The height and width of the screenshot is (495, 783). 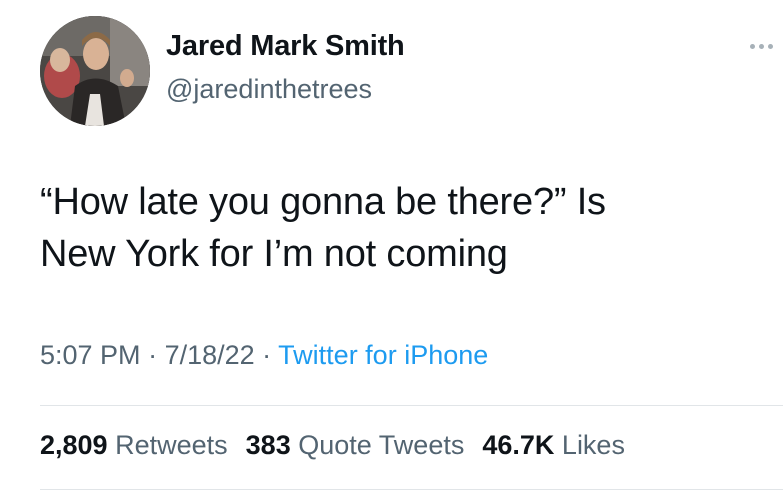 I want to click on more-options-icon, so click(x=762, y=46).